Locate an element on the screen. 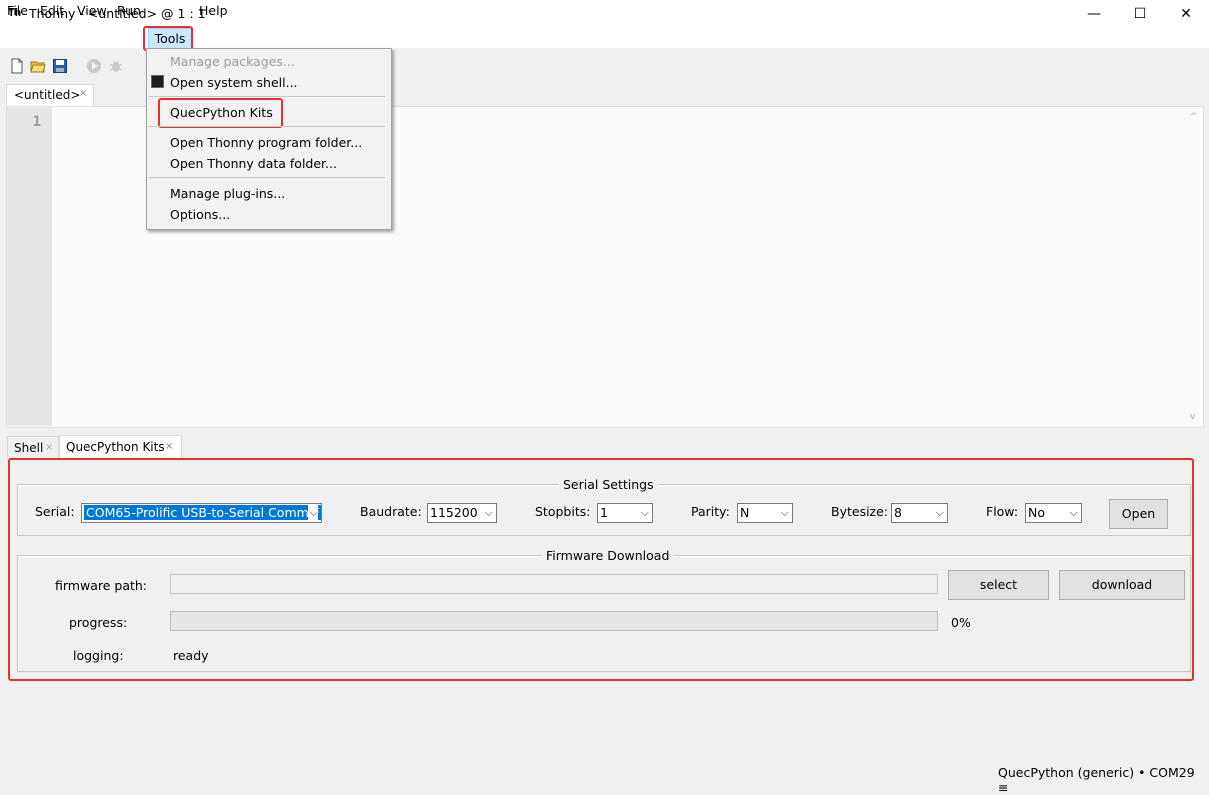 The image size is (1209, 795). line-number-gutter is located at coordinates (29, 266).